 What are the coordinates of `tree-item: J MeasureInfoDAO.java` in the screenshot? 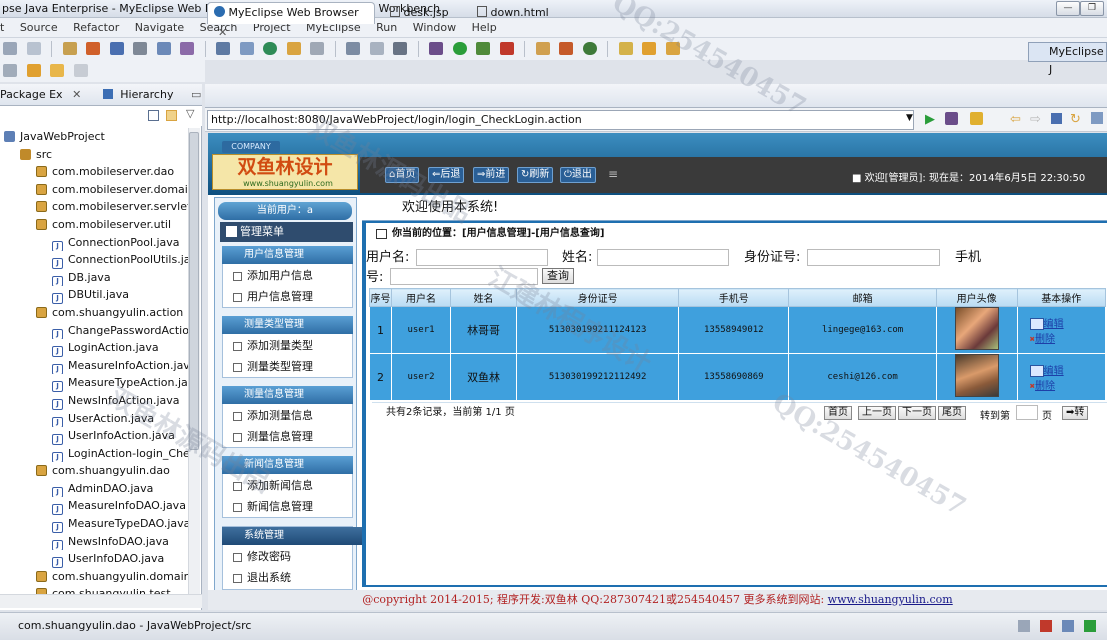 It's located at (94, 506).